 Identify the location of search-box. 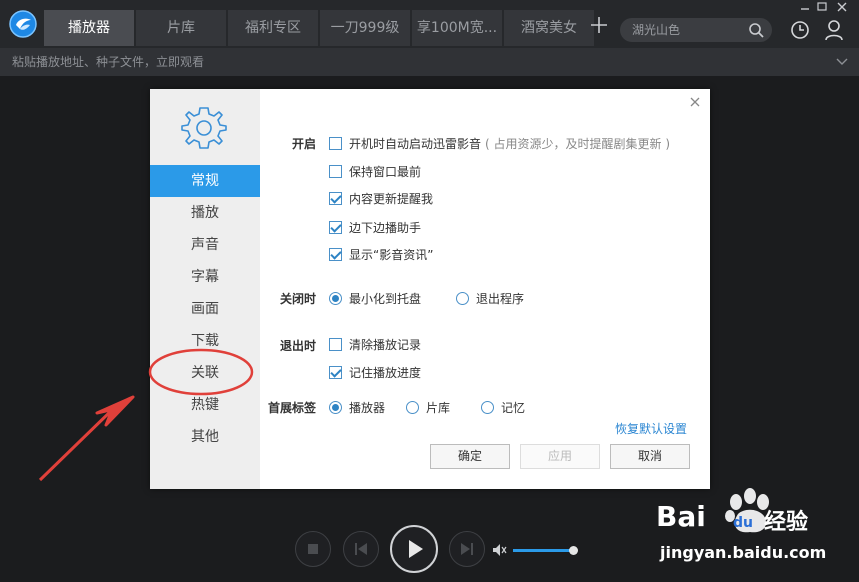
(696, 30).